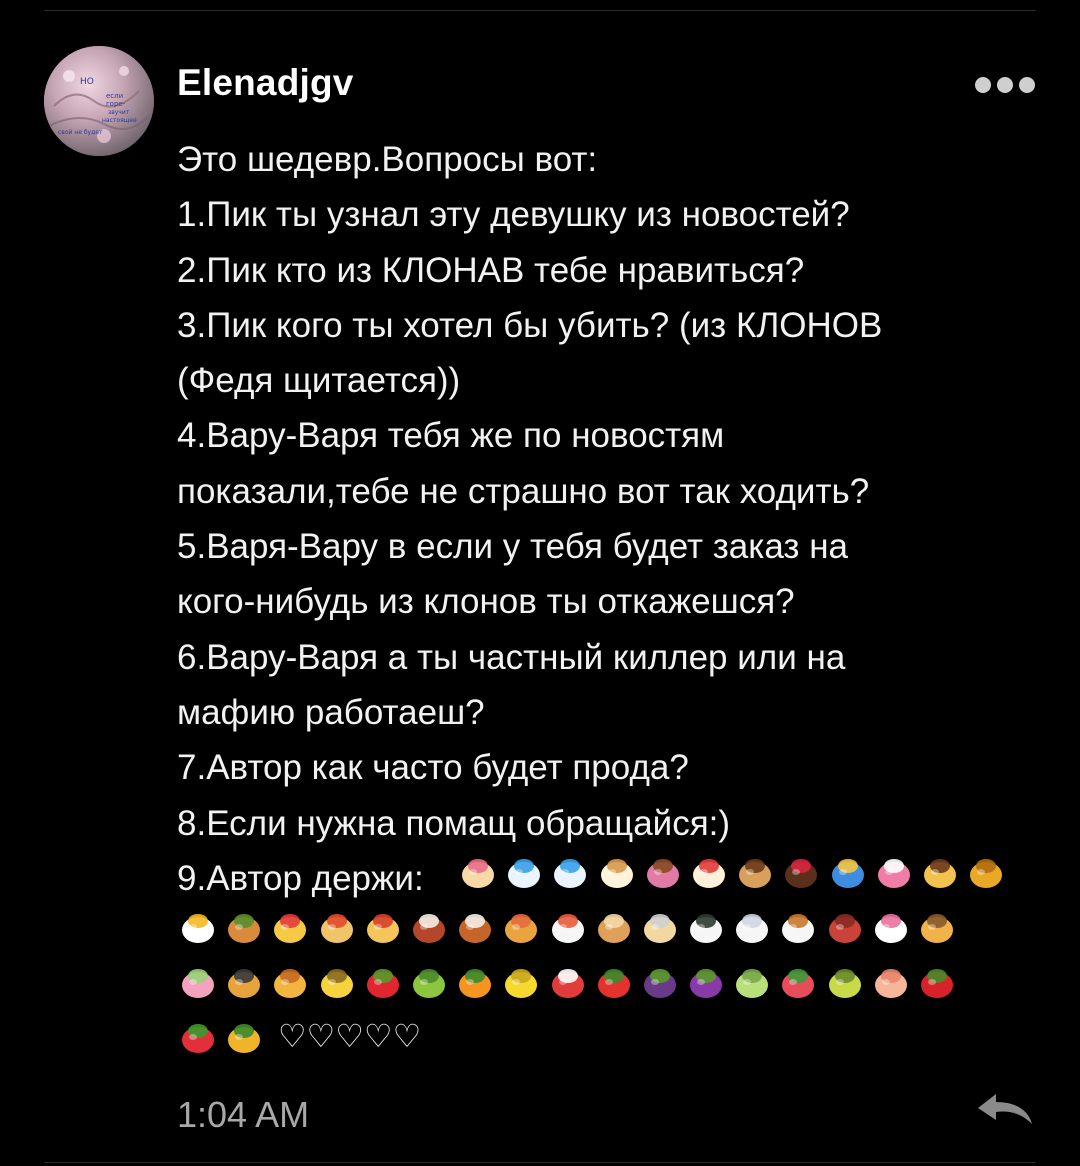  I want to click on rice-cracker-icon, so click(244, 981).